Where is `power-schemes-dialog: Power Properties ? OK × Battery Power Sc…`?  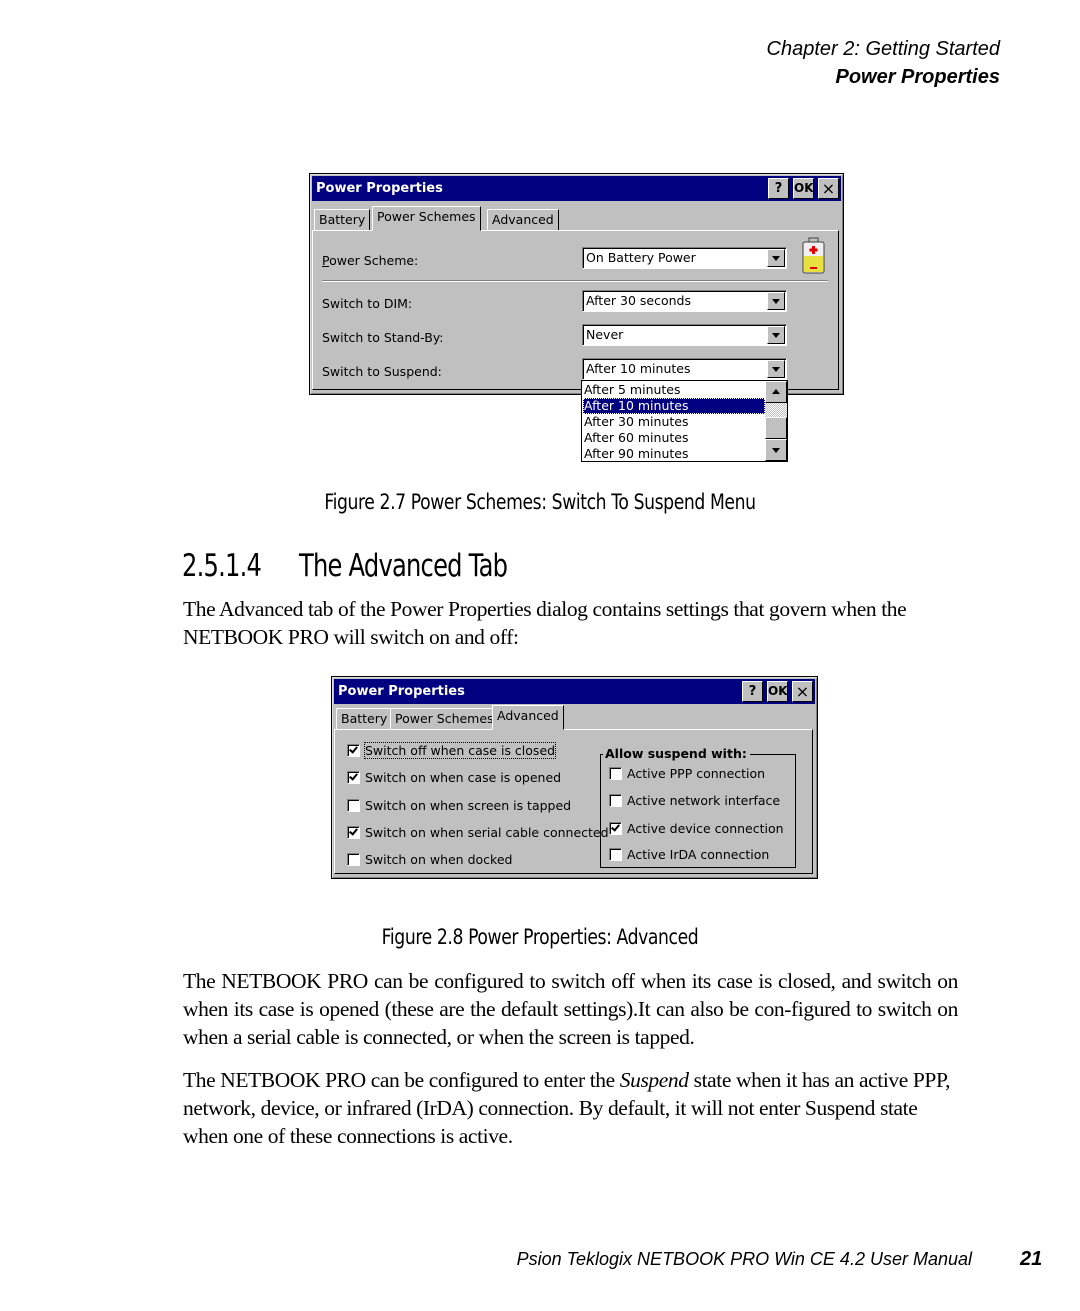
power-schemes-dialog: Power Properties ? OK × Battery Power Sc… is located at coordinates (576, 284).